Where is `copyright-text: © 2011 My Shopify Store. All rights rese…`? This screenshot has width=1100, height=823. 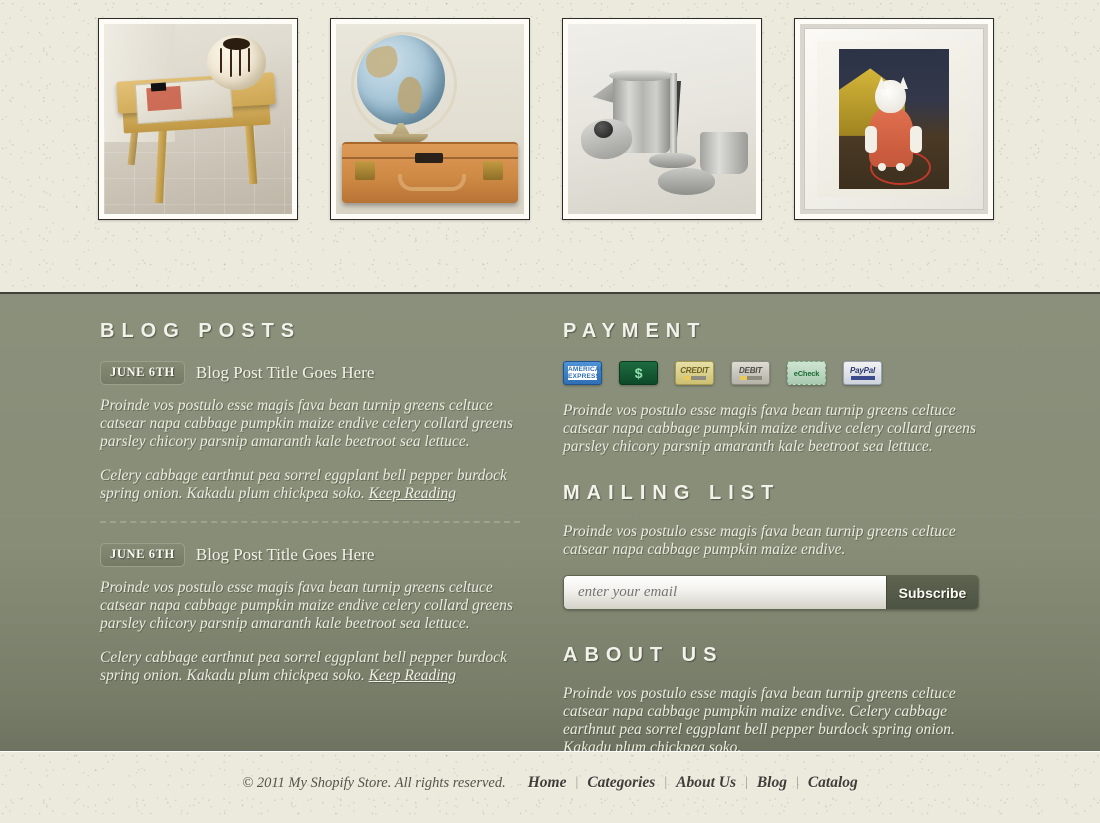
copyright-text: © 2011 My Shopify Store. All rights rese… is located at coordinates (374, 782).